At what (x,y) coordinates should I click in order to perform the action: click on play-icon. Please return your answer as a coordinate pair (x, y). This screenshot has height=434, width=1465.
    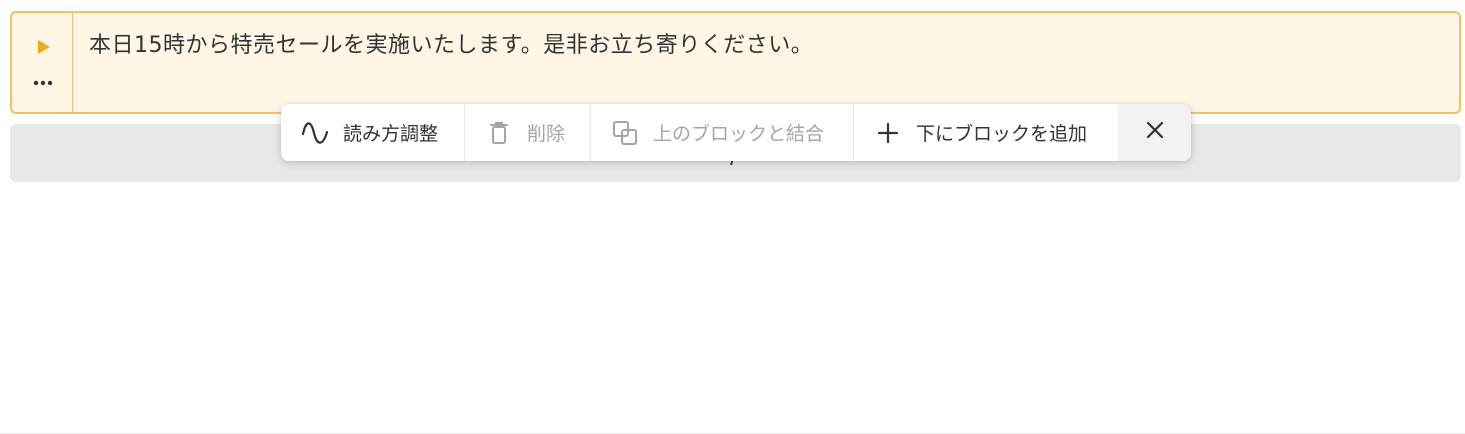
    Looking at the image, I should click on (44, 47).